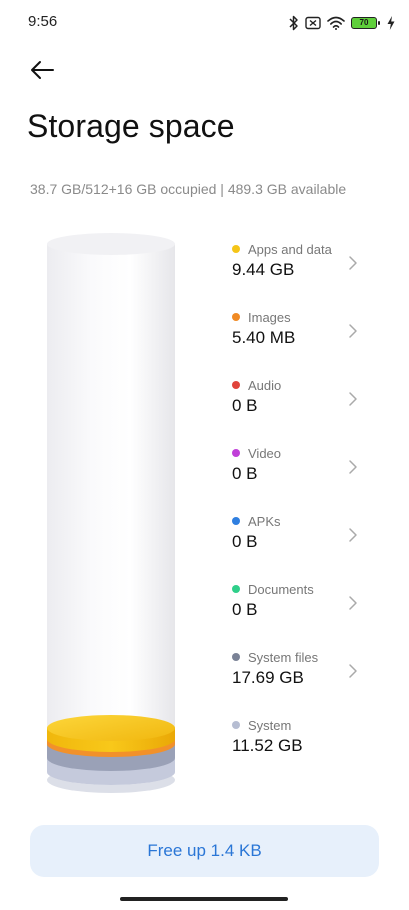 The height and width of the screenshot is (910, 409). Describe the element at coordinates (204, 899) in the screenshot. I see `home-indicator` at that location.